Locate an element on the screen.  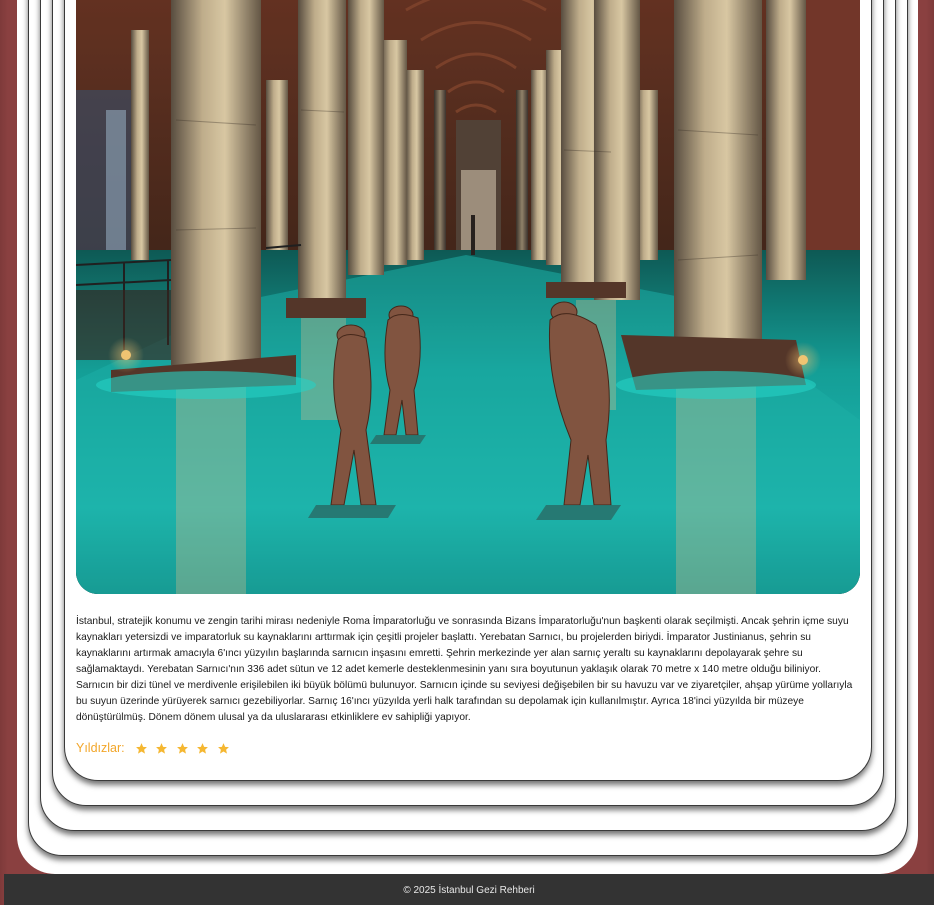
rating: Yıldızlar: is located at coordinates (154, 748).